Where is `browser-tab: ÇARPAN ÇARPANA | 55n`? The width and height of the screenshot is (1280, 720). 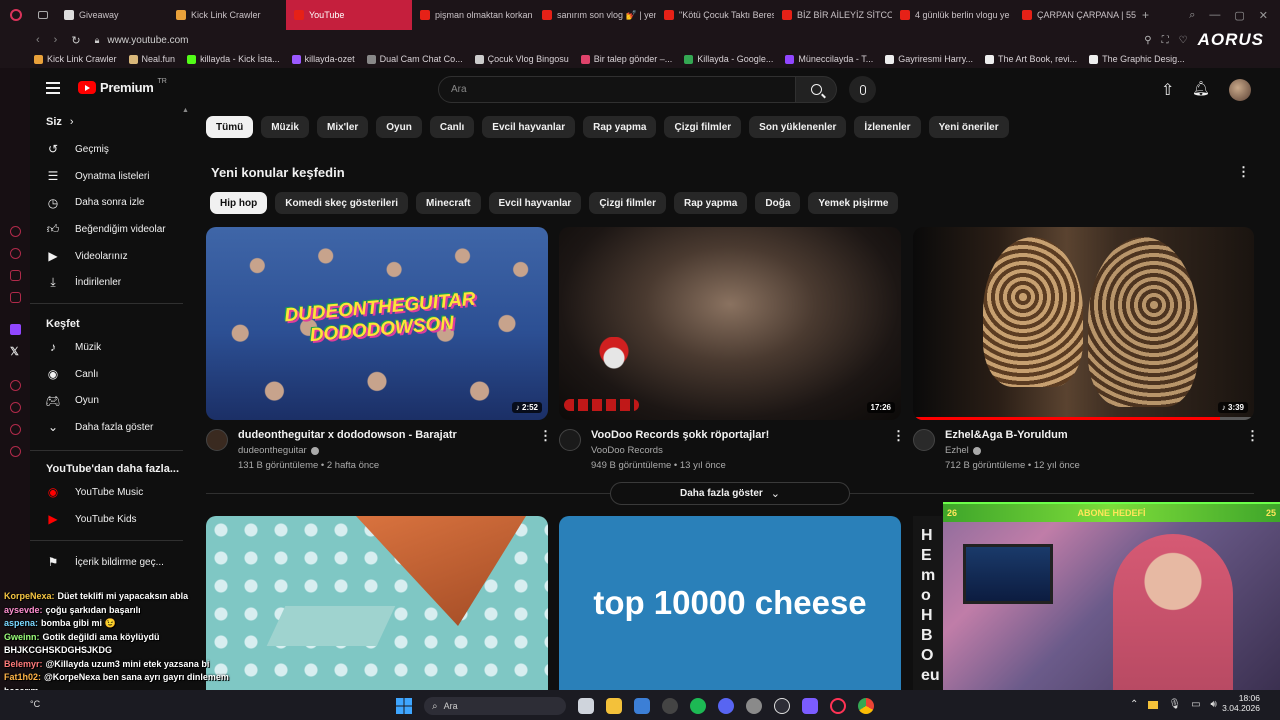 browser-tab: ÇARPAN ÇARPANA | 55n is located at coordinates (1075, 15).